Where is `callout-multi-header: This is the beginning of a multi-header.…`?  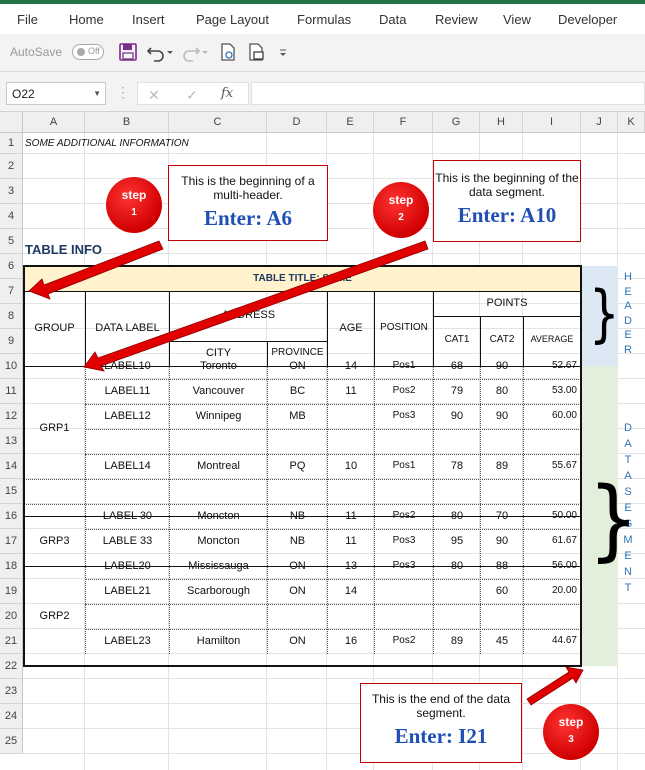 callout-multi-header: This is the beginning of a multi-header.… is located at coordinates (248, 203).